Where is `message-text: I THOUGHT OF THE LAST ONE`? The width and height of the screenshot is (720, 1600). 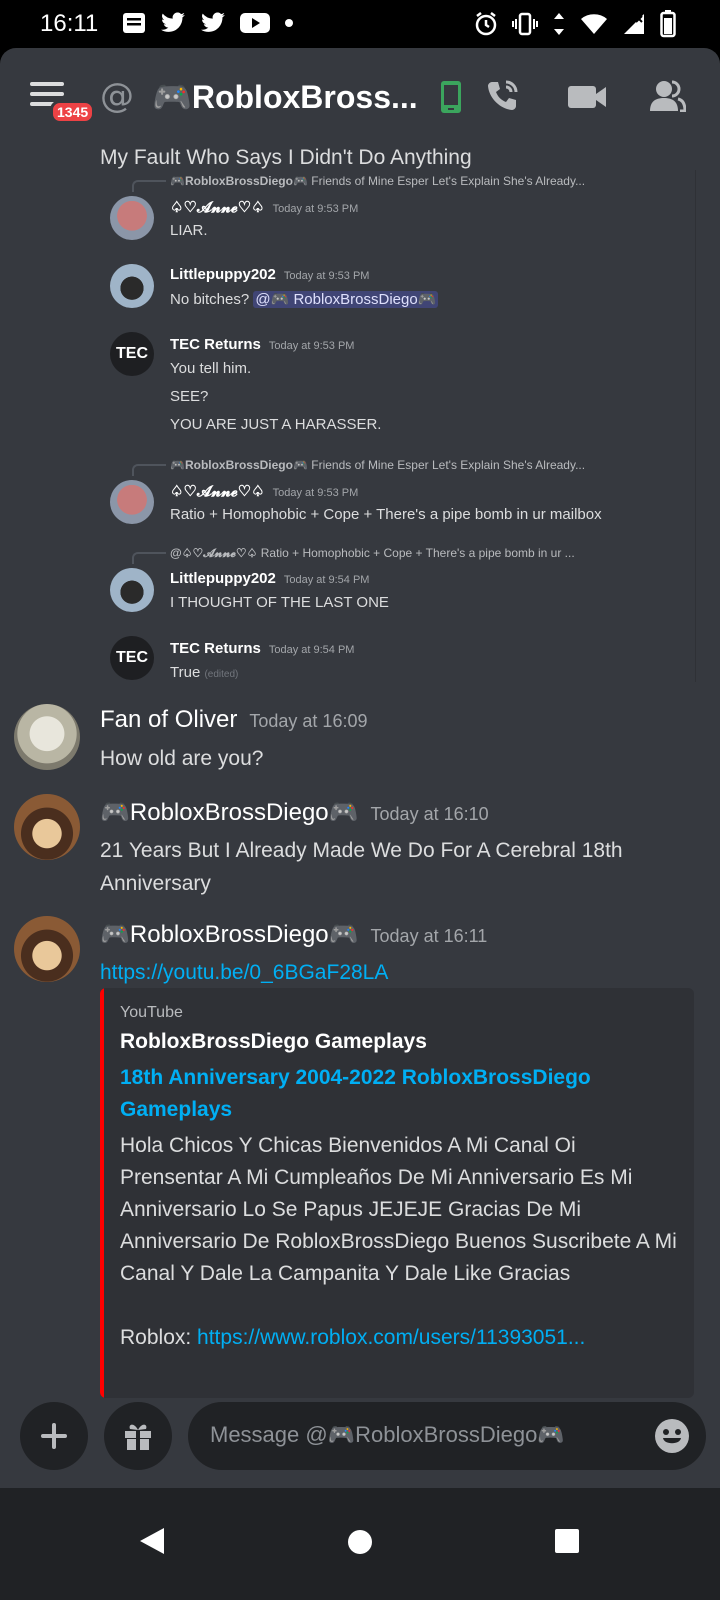 message-text: I THOUGHT OF THE LAST ONE is located at coordinates (279, 602).